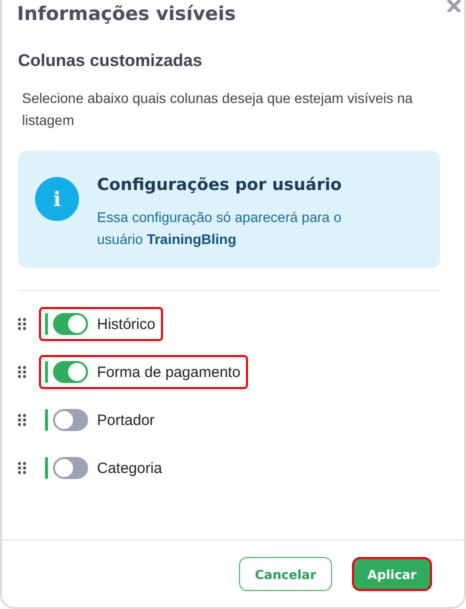 This screenshot has width=466, height=609. What do you see at coordinates (285, 574) in the screenshot?
I see `cancel-button: Cancelar` at bounding box center [285, 574].